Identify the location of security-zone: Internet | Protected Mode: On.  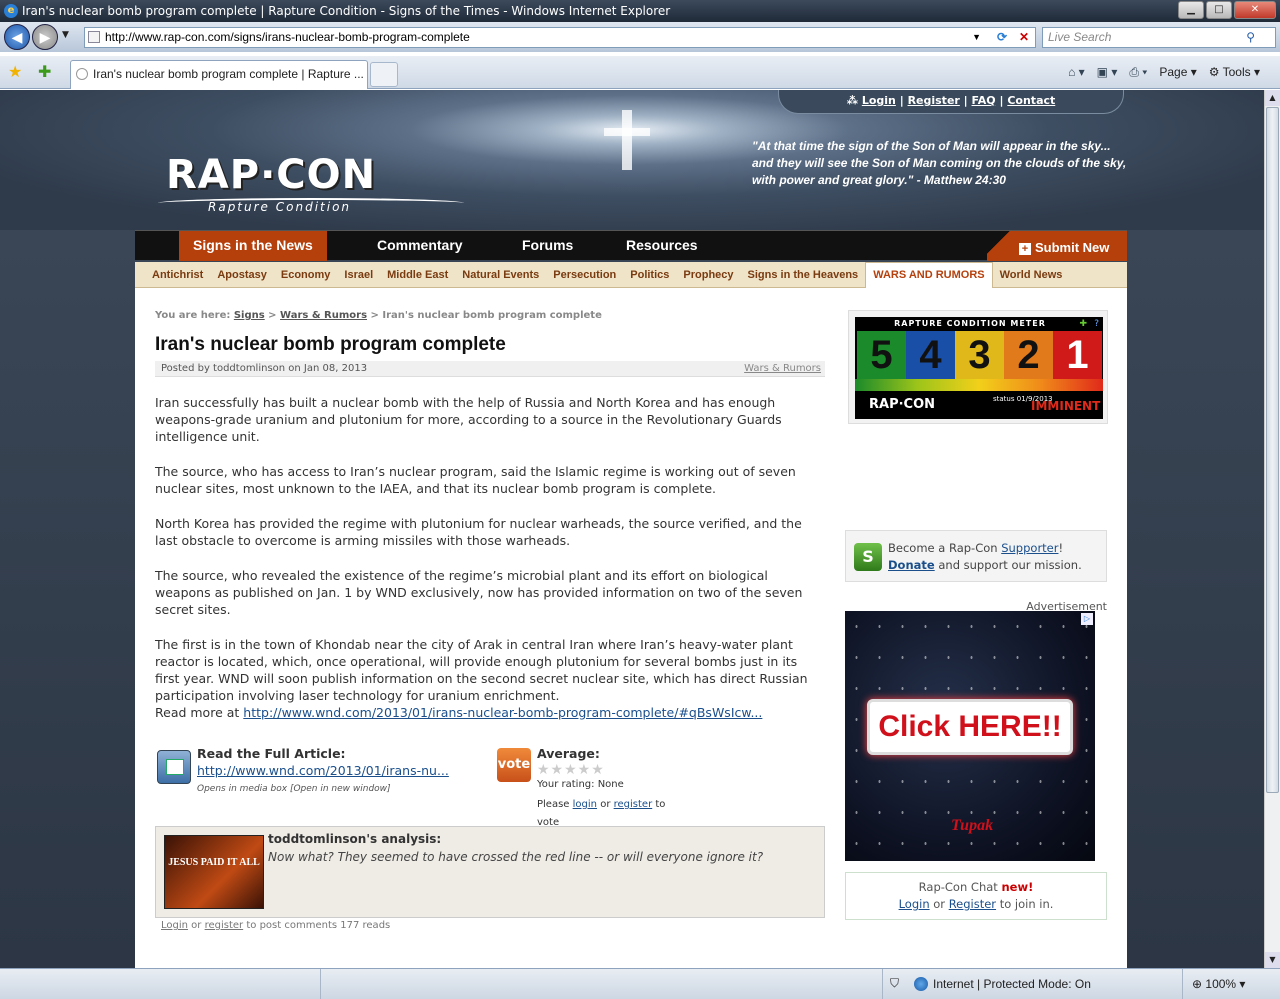
(1012, 984).